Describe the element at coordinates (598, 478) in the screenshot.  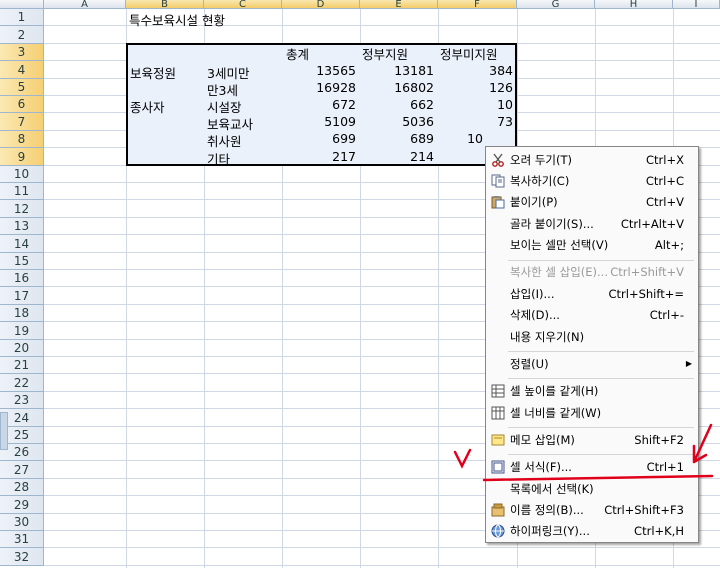
I see `annotation-underline` at that location.